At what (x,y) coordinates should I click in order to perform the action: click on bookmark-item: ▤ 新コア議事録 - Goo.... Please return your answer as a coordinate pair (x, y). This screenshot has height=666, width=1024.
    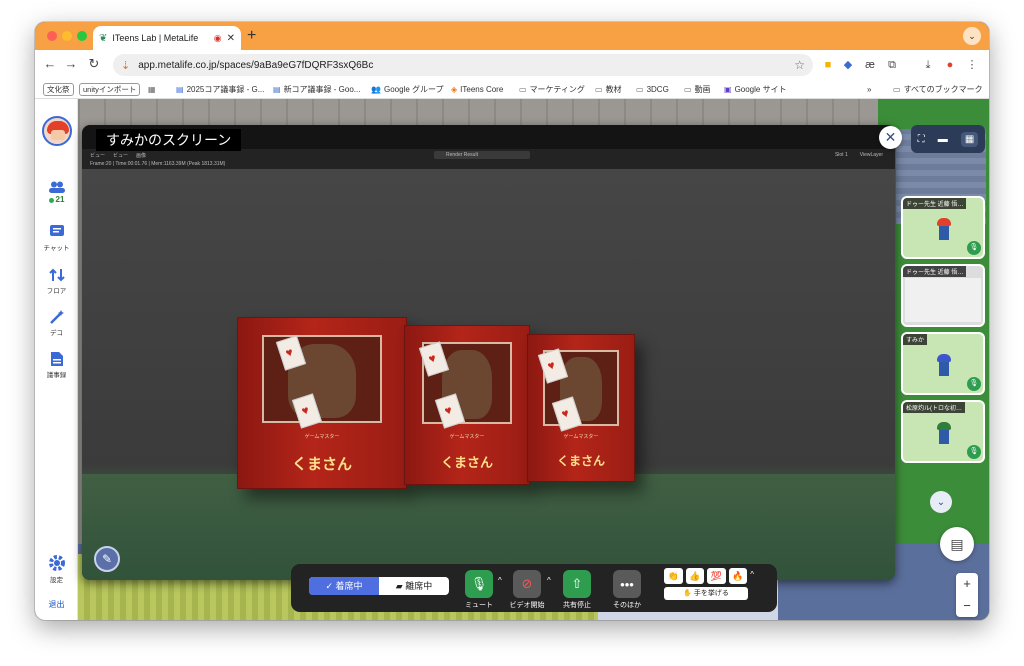
    Looking at the image, I should click on (316, 89).